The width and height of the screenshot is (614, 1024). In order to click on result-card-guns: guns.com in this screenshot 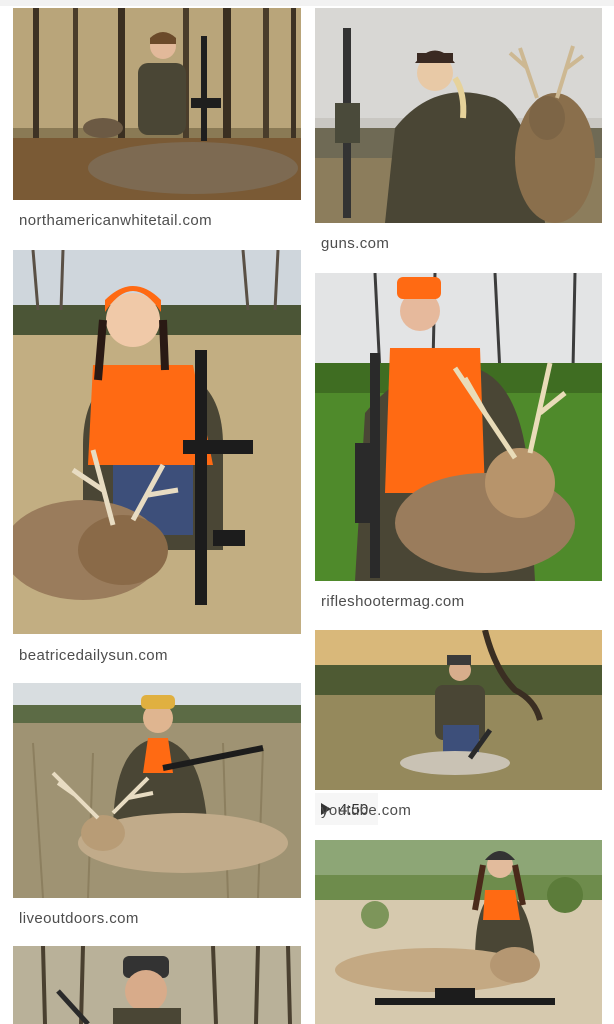, I will do `click(458, 134)`.